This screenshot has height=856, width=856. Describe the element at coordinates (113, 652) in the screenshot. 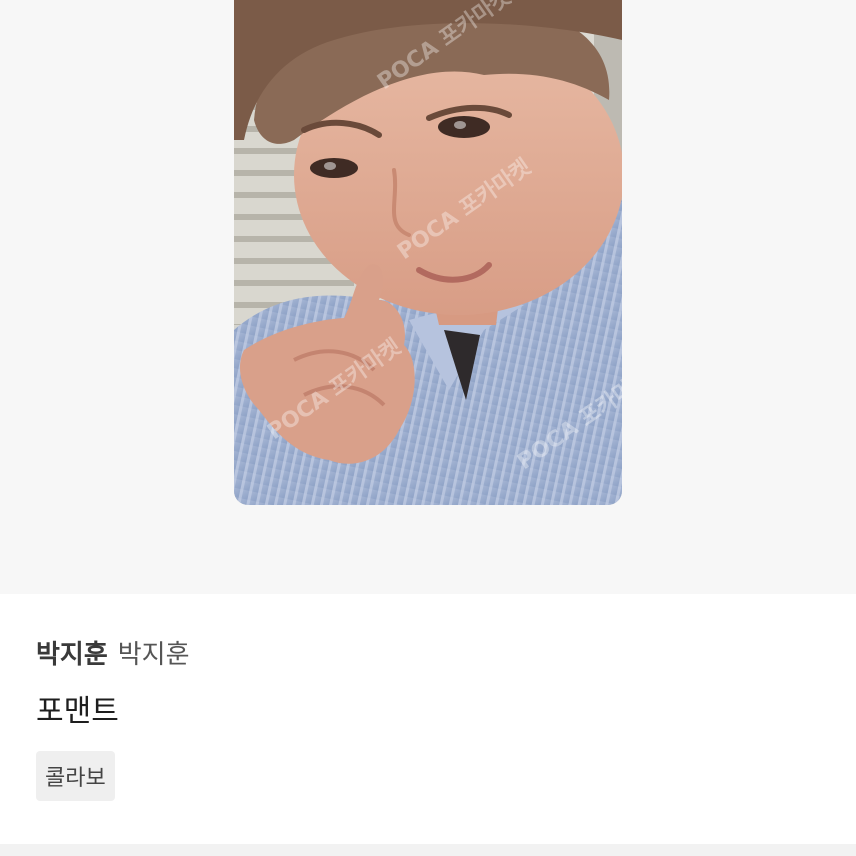

I see `artist-member-row: 박지훈 박지훈` at that location.